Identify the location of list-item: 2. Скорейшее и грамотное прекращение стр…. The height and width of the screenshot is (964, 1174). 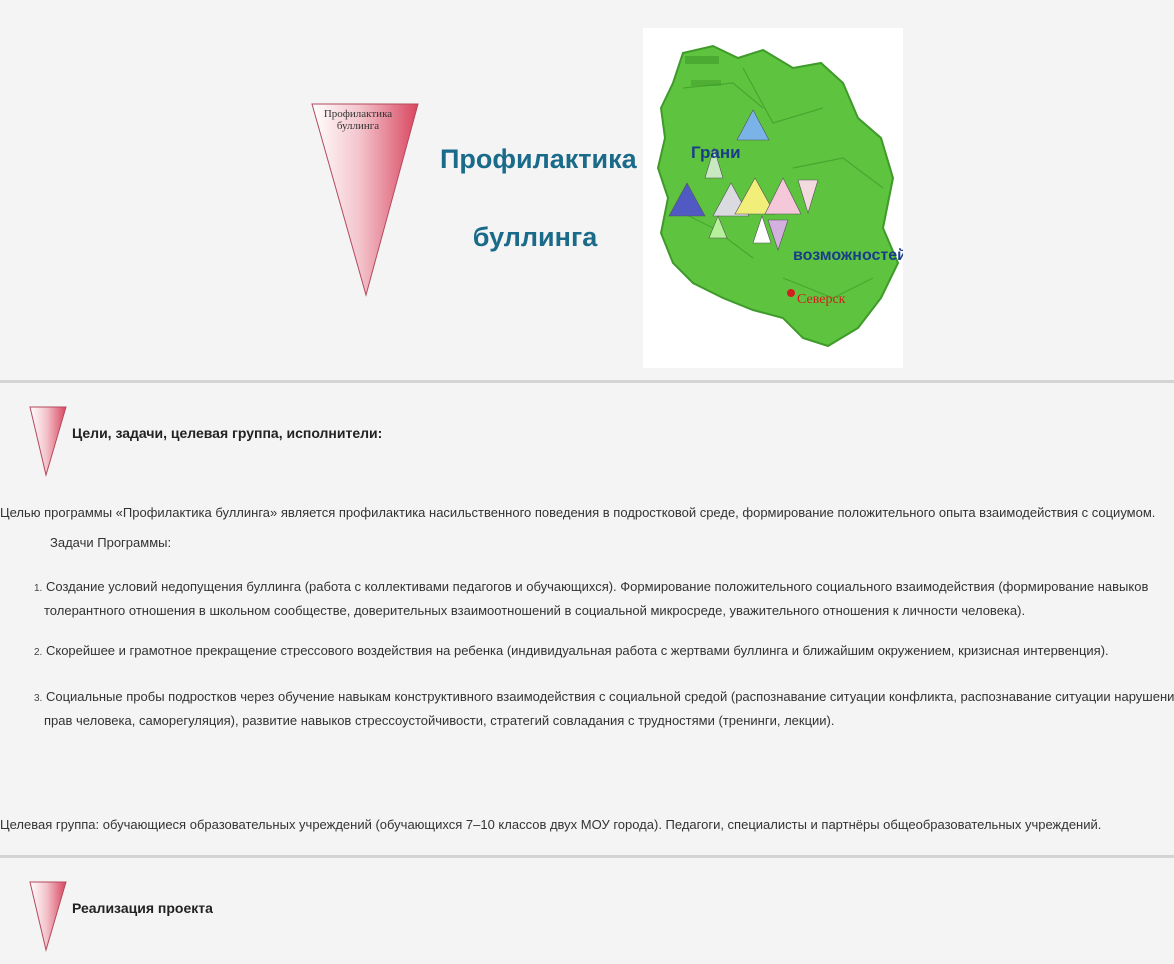
(604, 663).